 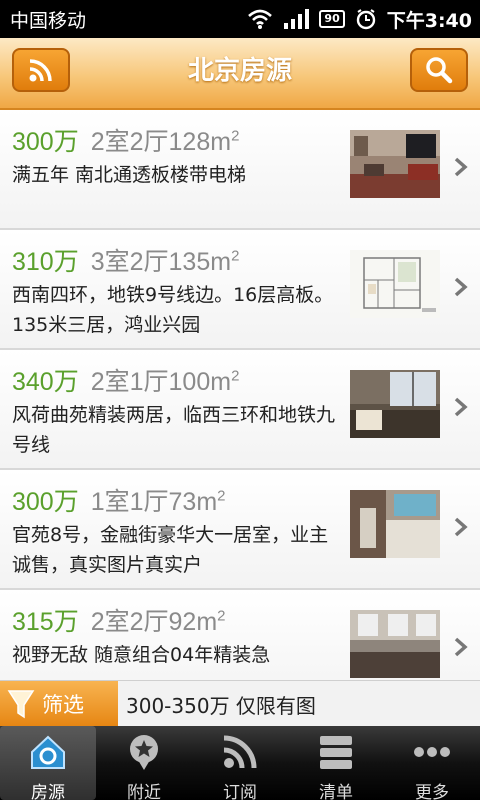 I want to click on listing-floorplan, so click(x=395, y=284).